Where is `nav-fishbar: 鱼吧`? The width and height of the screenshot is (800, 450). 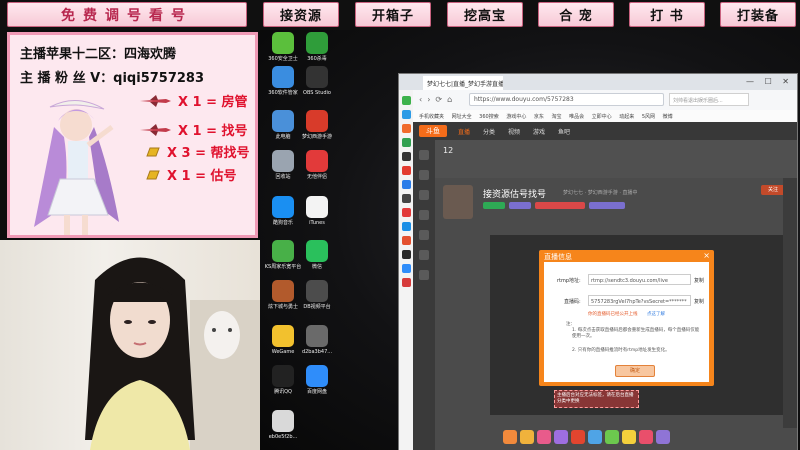
nav-fishbar: 鱼吧 is located at coordinates (564, 131).